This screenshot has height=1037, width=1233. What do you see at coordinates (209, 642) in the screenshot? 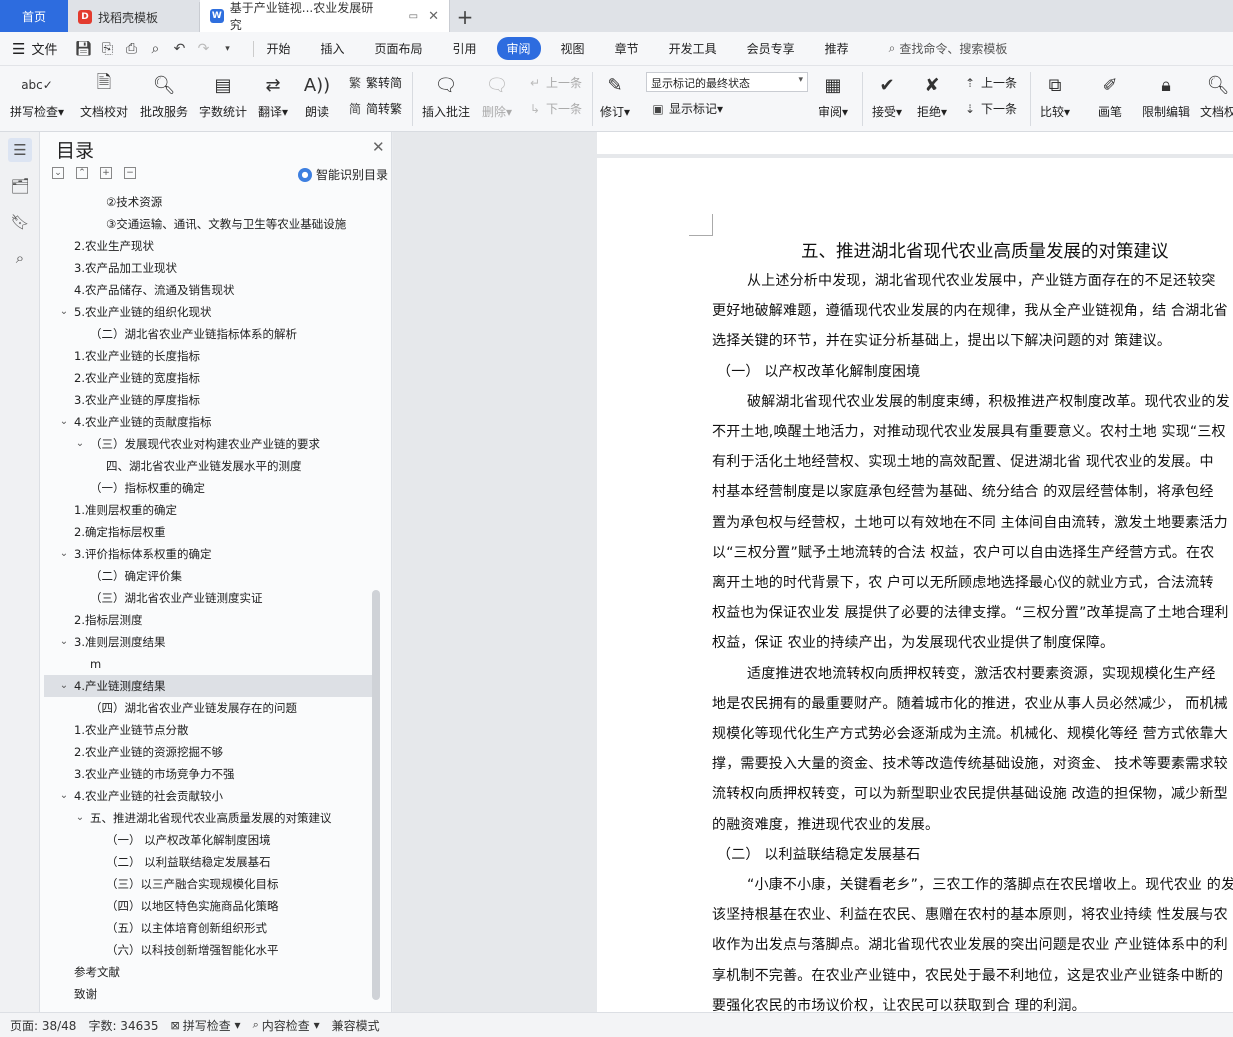
I see `toc-item: ⌄ 3.准则层测度结果` at bounding box center [209, 642].